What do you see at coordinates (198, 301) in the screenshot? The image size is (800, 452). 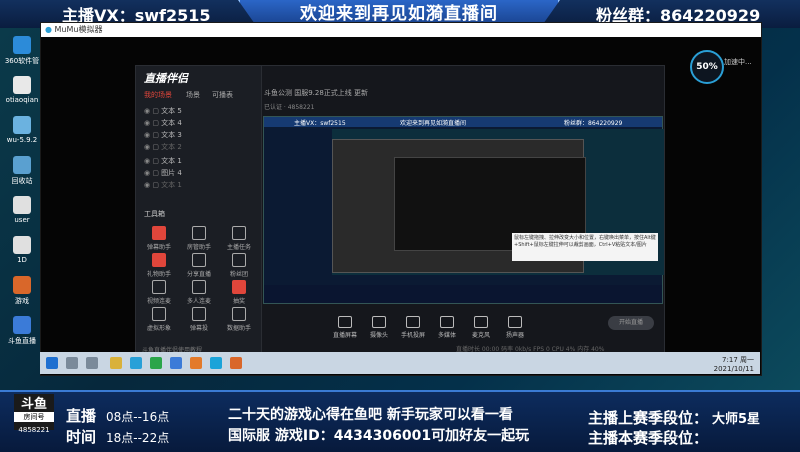 I see `tool-label: 多人连麦` at bounding box center [198, 301].